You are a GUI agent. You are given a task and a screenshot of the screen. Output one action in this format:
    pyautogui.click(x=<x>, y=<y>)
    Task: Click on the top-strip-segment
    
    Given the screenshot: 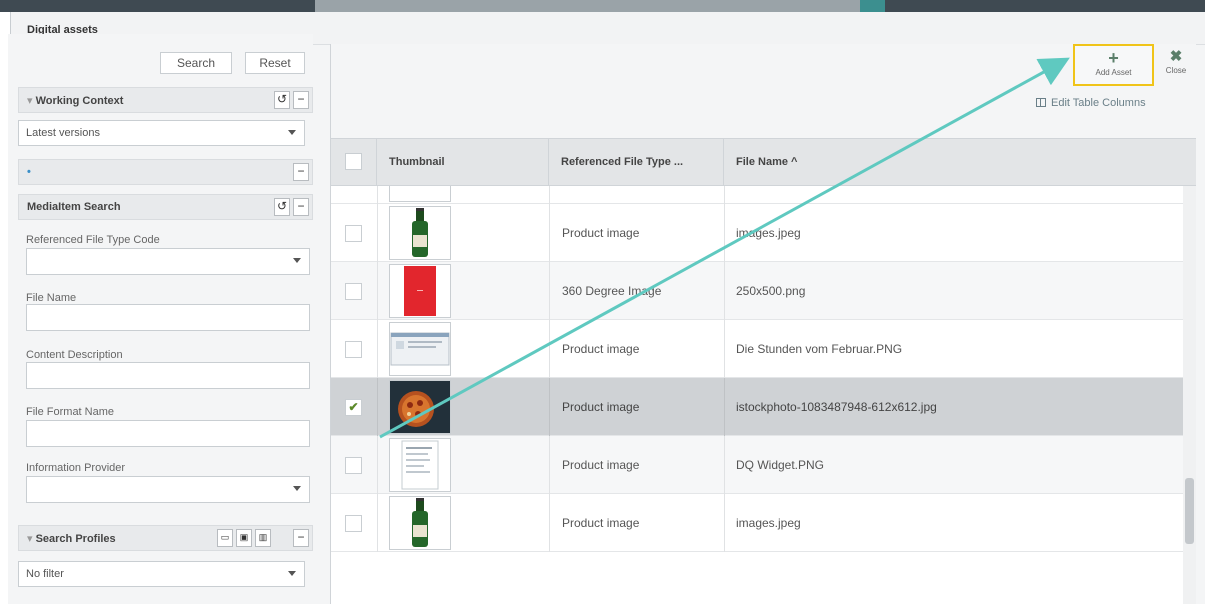 What is the action you would take?
    pyautogui.click(x=587, y=6)
    